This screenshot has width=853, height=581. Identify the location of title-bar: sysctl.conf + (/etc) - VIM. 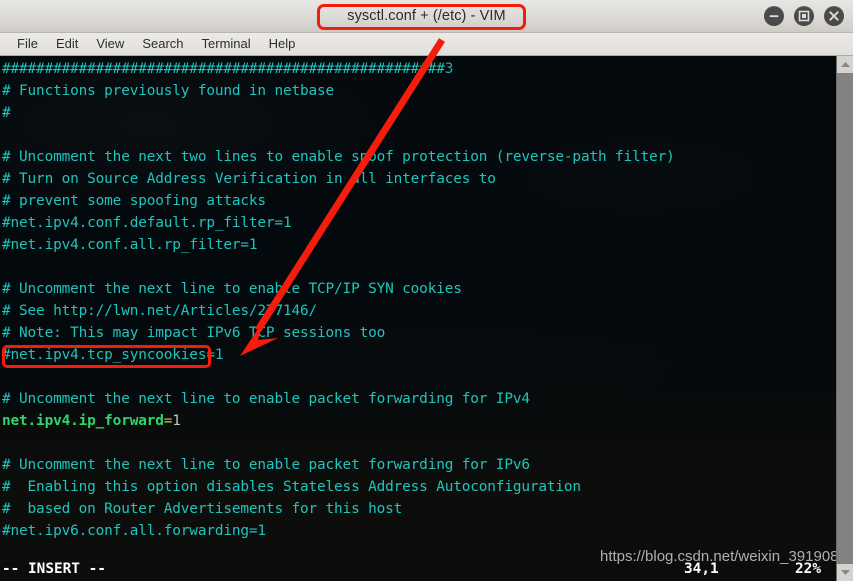
(426, 16).